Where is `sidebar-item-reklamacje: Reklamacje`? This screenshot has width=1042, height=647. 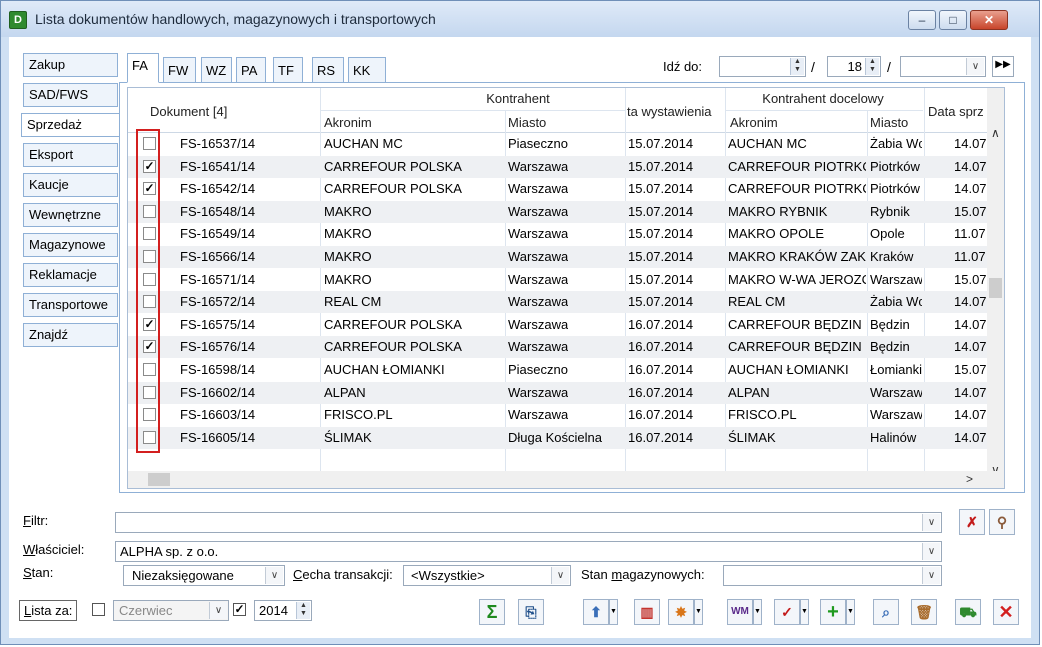
sidebar-item-reklamacje: Reklamacje is located at coordinates (70, 275).